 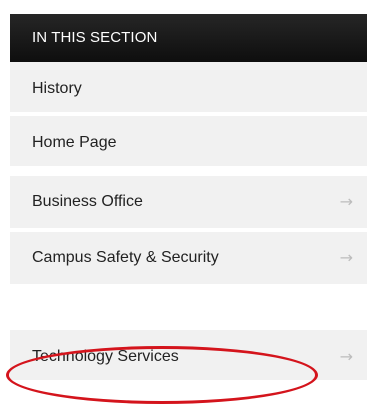 I want to click on nav-item-campus-safety: Campus Safety & Security →, so click(x=188, y=260).